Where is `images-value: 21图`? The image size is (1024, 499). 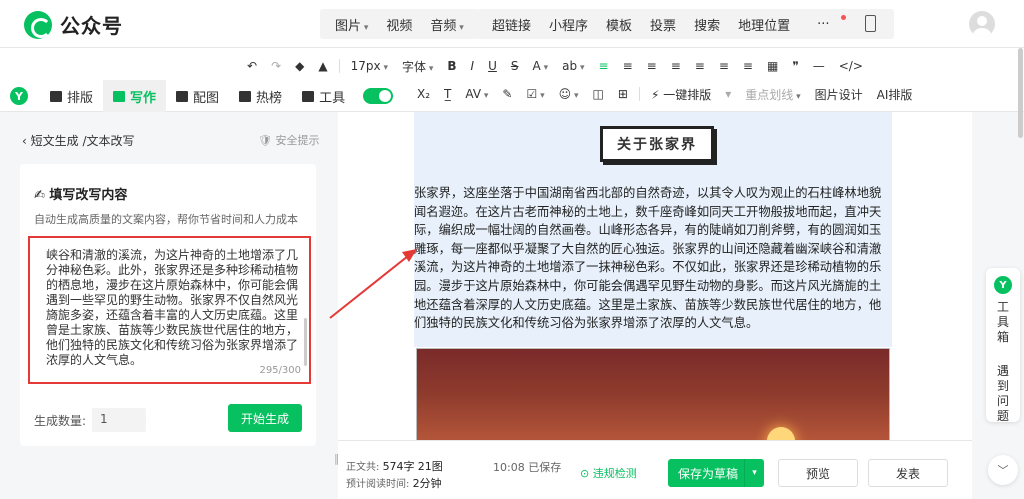
images-value: 21图 is located at coordinates (430, 466).